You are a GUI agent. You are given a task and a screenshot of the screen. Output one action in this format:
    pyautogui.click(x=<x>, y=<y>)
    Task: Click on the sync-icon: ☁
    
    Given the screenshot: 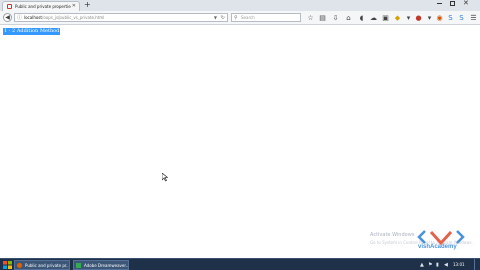 What is the action you would take?
    pyautogui.click(x=373, y=18)
    